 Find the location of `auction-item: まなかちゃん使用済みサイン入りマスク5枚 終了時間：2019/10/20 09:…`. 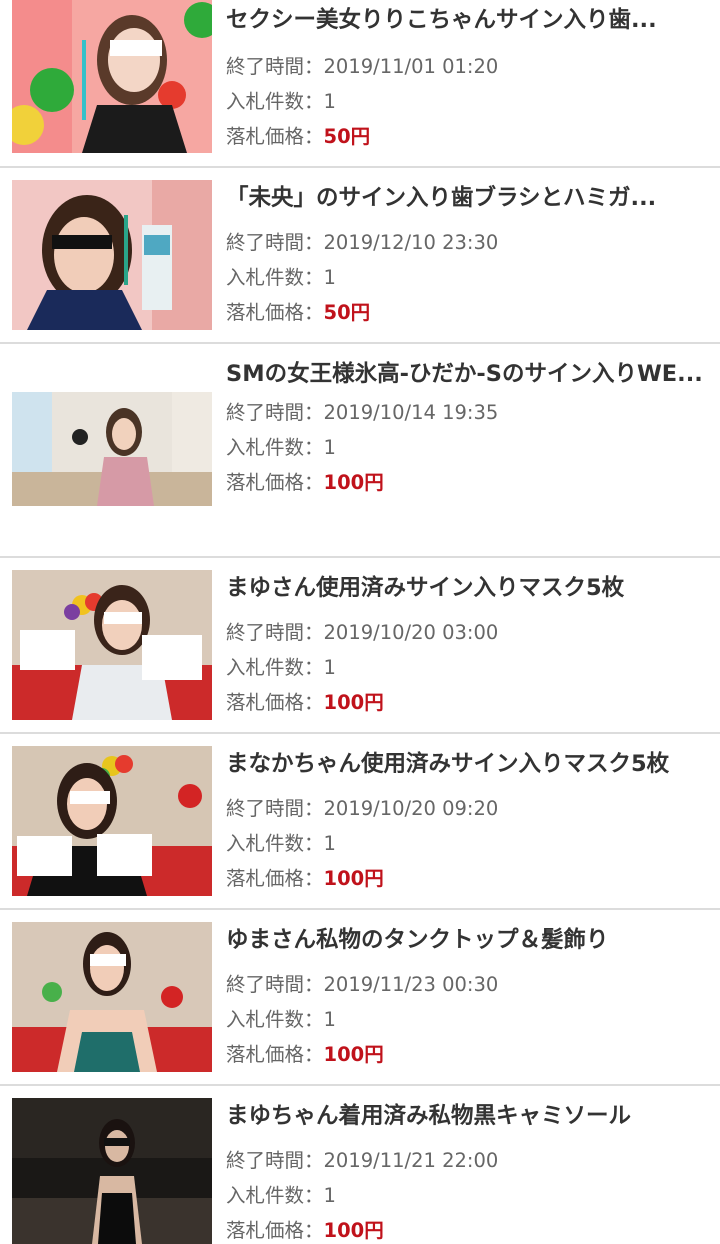

auction-item: まなかちゃん使用済みサイン入りマスク5枚 終了時間：2019/10/20 09:… is located at coordinates (360, 822).